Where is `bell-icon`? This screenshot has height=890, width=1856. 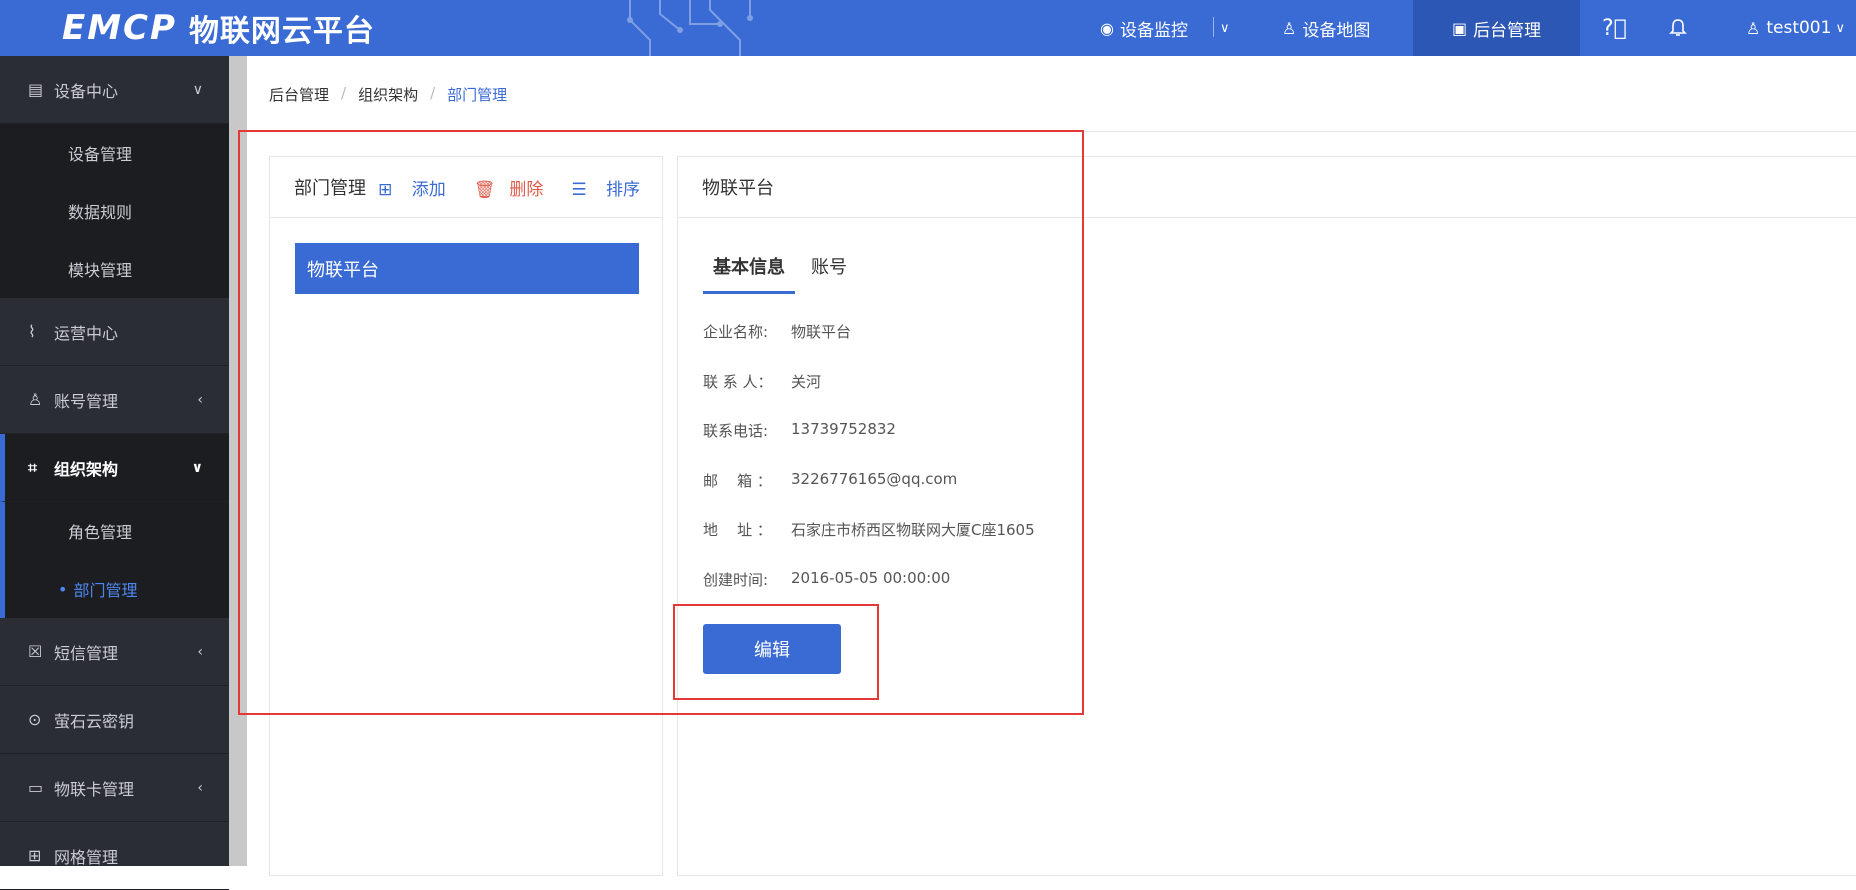
bell-icon is located at coordinates (1678, 27).